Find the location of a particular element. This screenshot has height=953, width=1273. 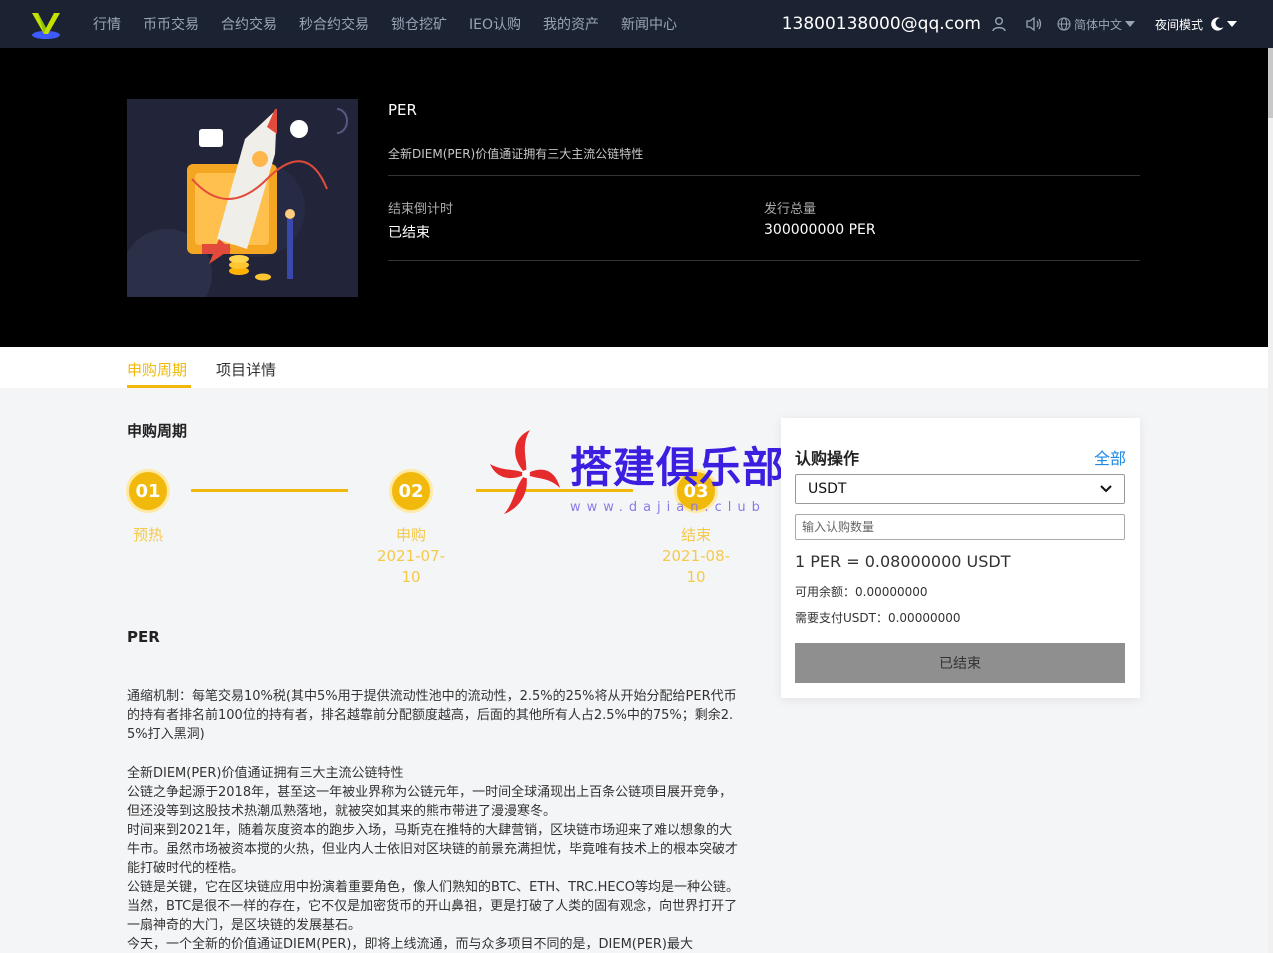

step-circle-1: 01 is located at coordinates (148, 491).